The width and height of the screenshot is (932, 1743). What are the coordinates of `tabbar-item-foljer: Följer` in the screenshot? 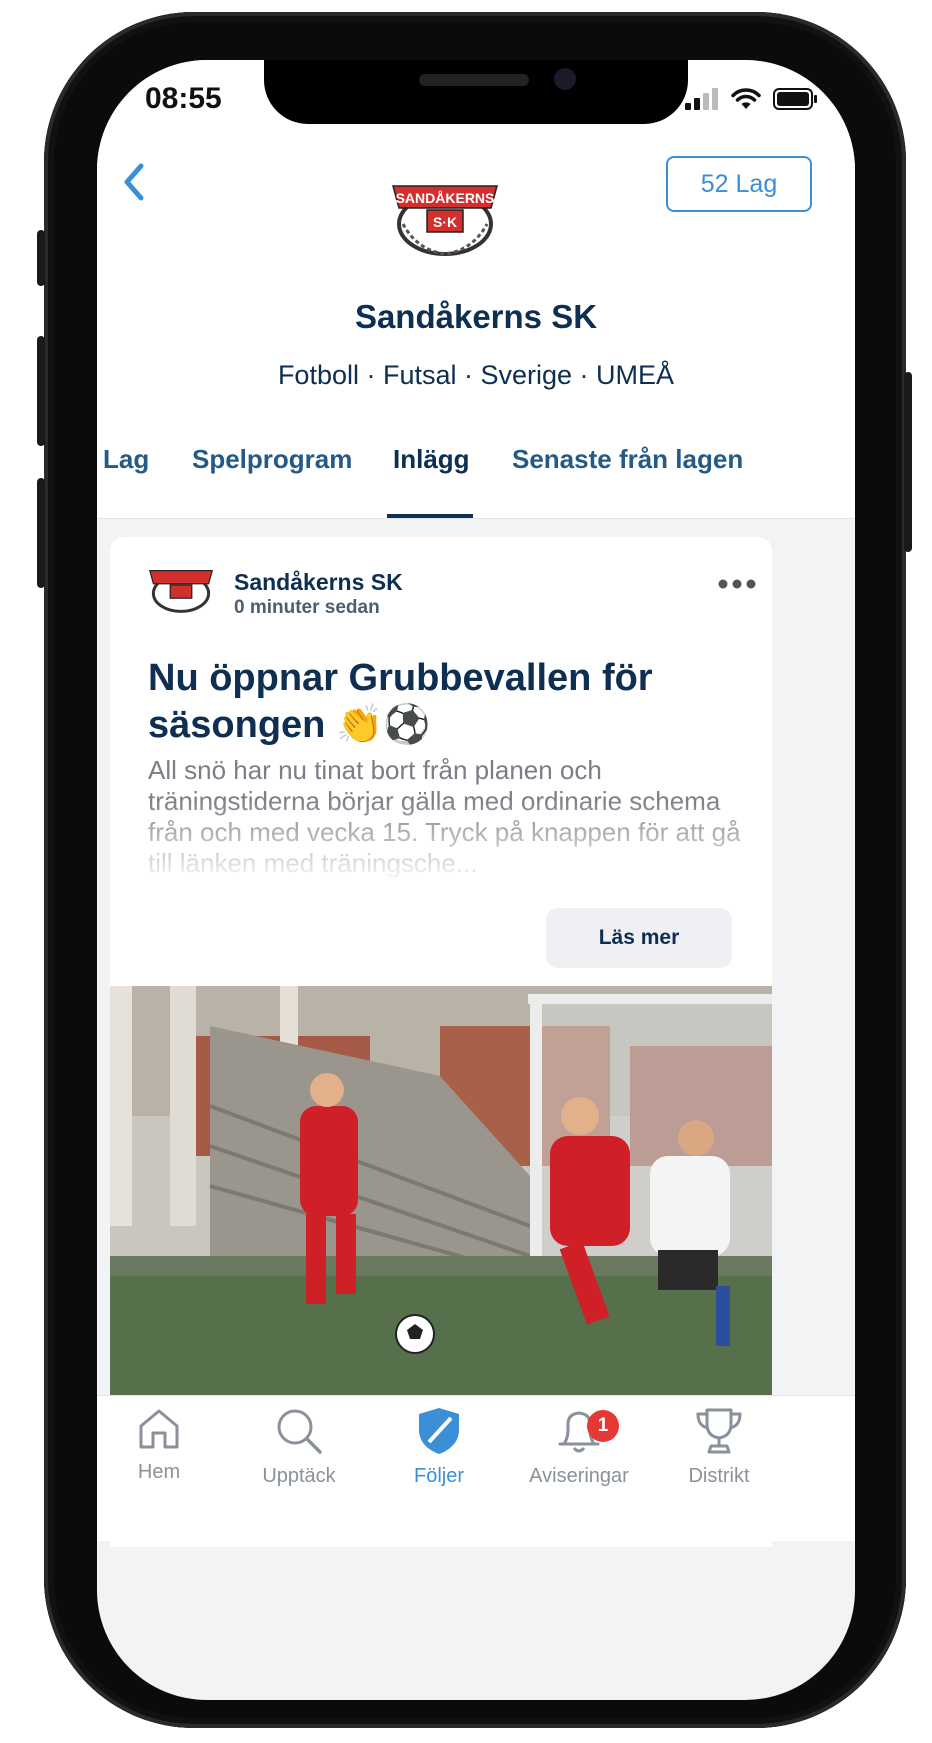 It's located at (439, 1447).